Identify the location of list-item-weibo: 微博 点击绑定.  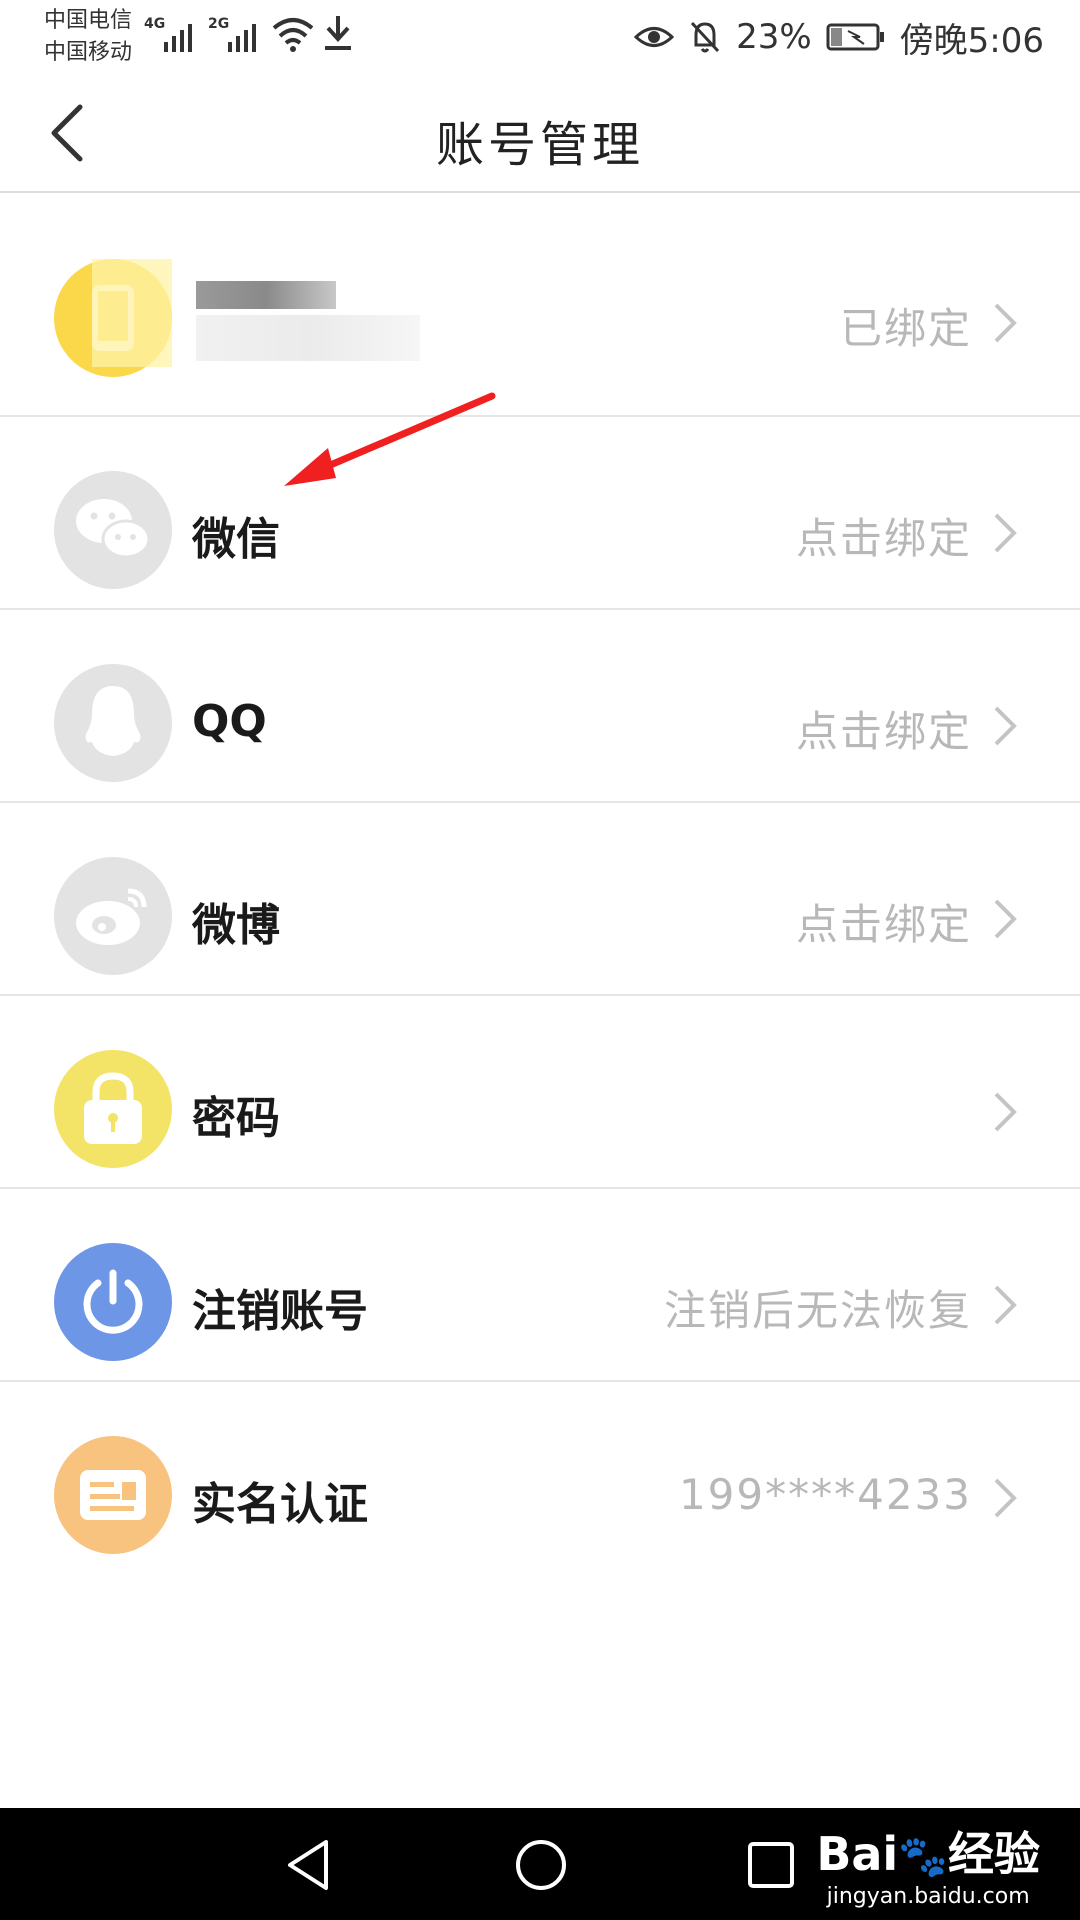
(540, 899).